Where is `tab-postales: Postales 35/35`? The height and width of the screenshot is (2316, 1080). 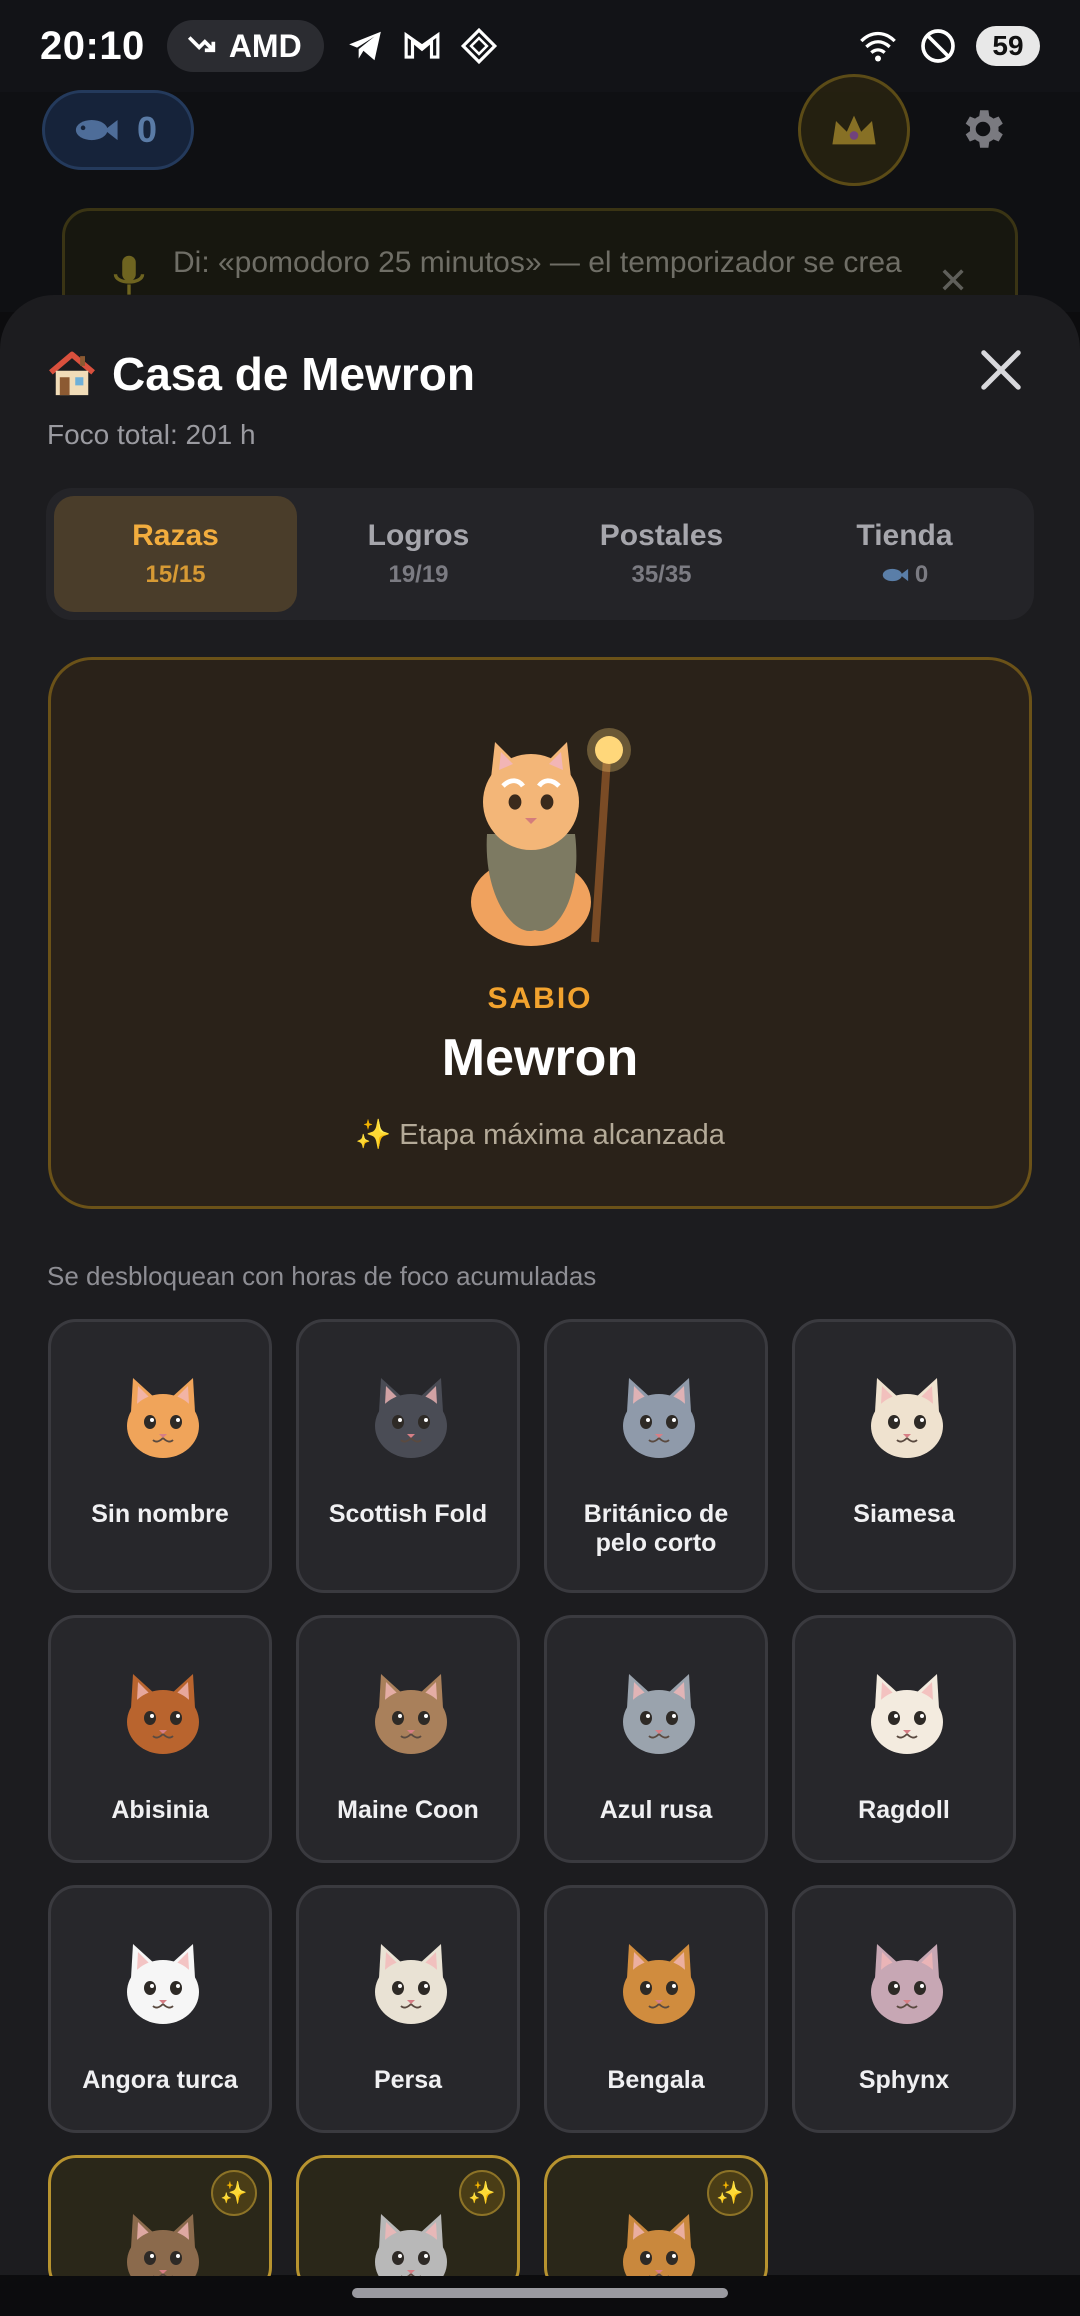
tab-postales: Postales 35/35 is located at coordinates (661, 554).